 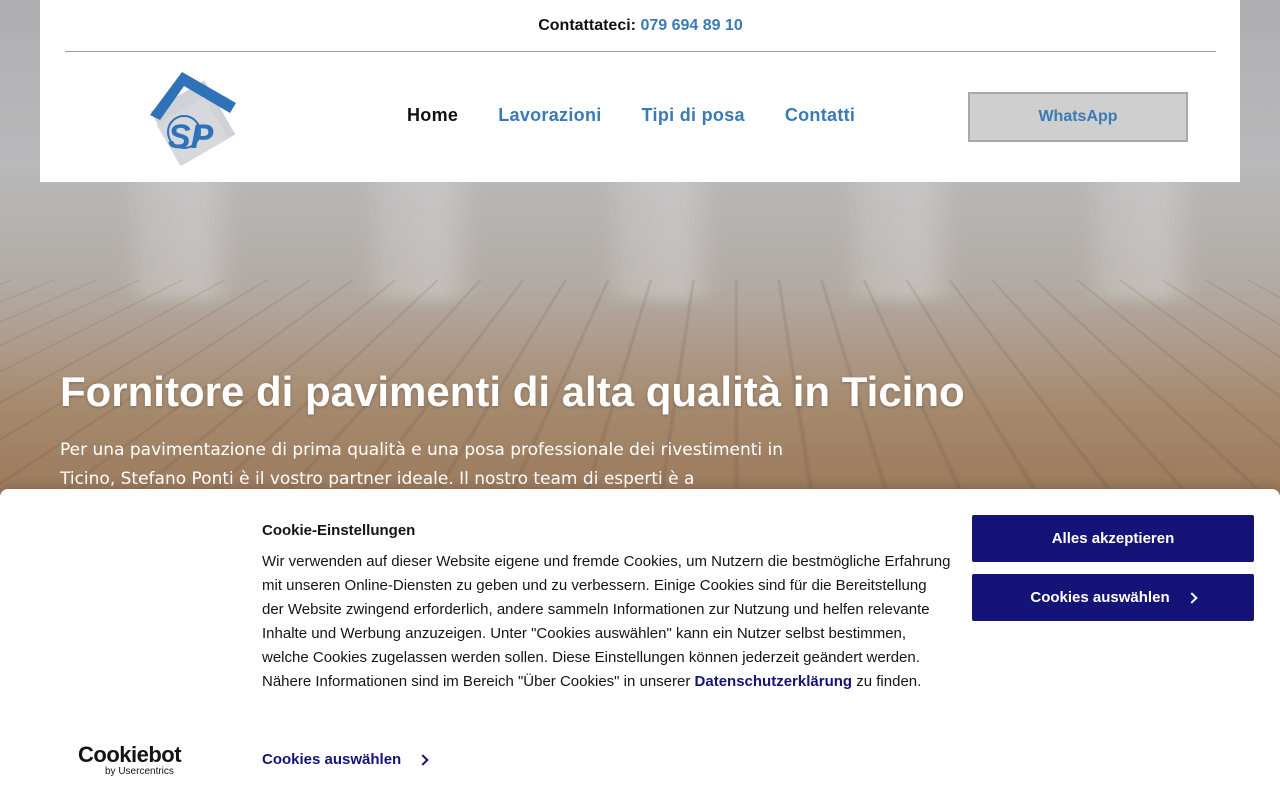 I want to click on nav-item-tipi-di-posa: Tipi di posa, so click(x=693, y=117).